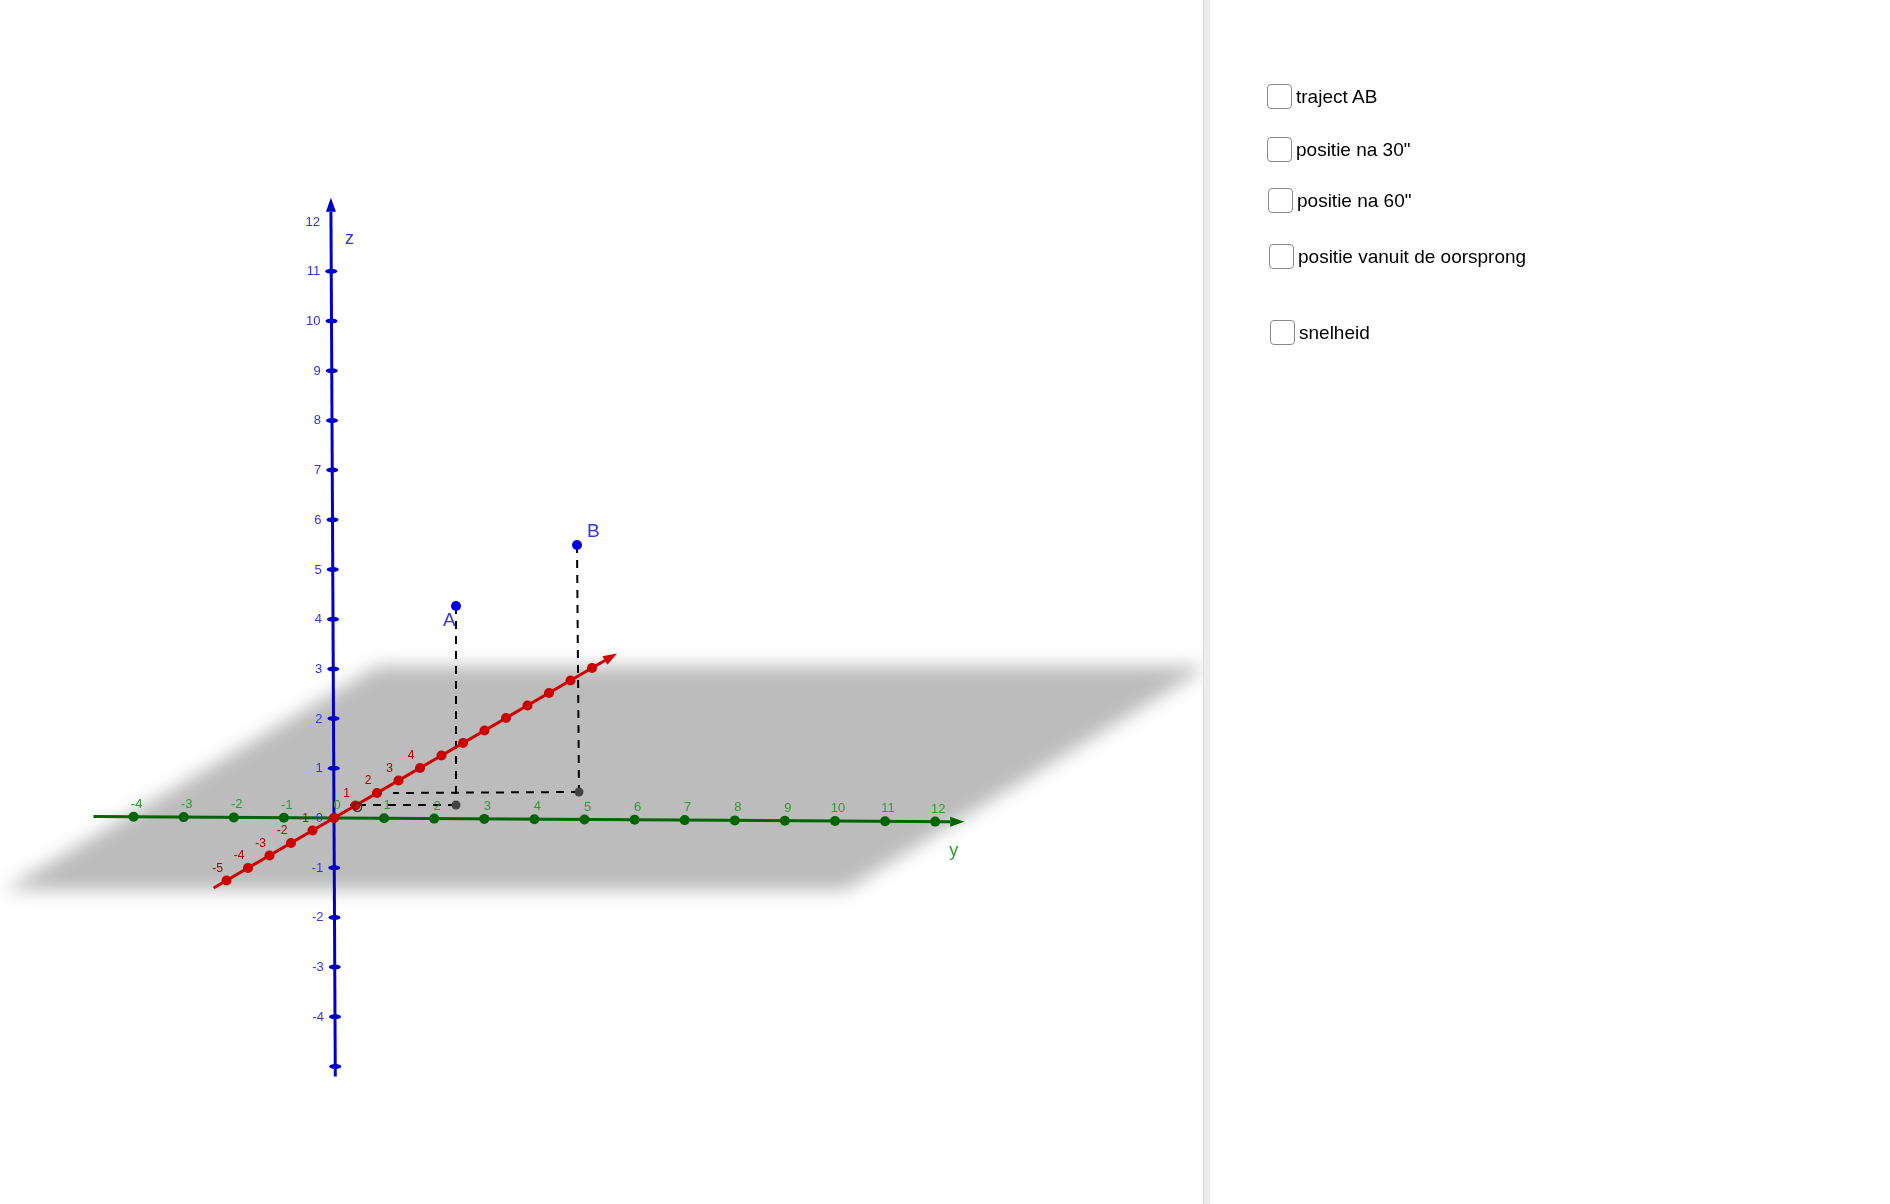  What do you see at coordinates (954, 849) in the screenshot?
I see `axis-label: y` at bounding box center [954, 849].